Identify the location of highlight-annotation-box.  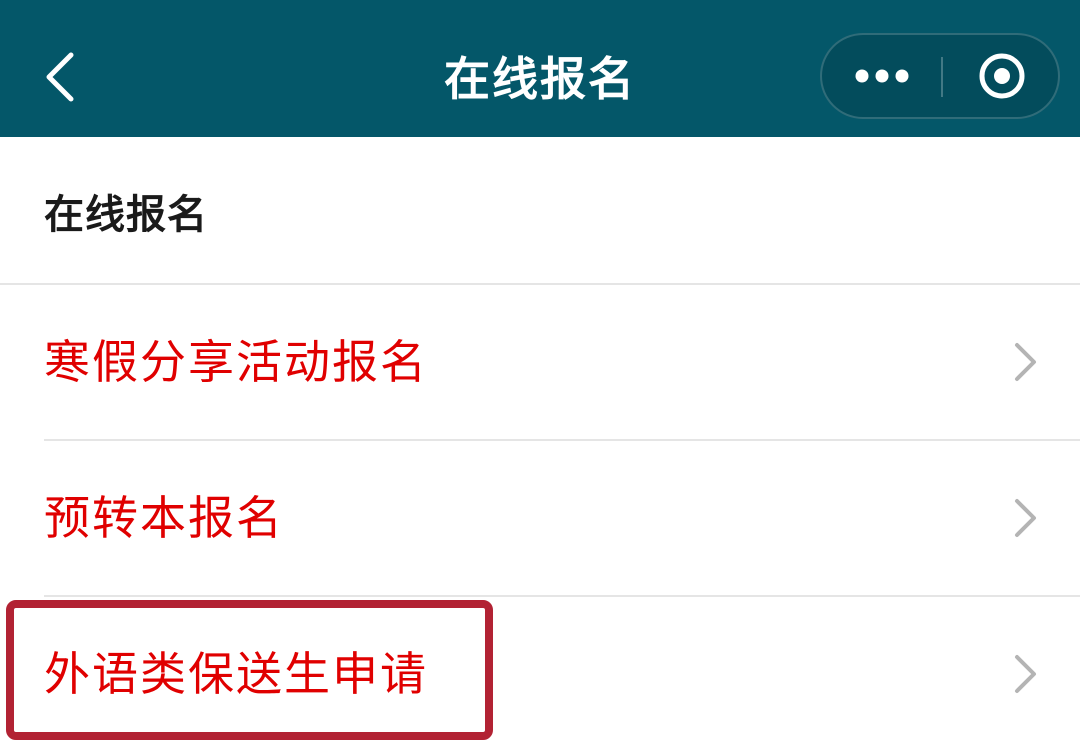
(249, 670).